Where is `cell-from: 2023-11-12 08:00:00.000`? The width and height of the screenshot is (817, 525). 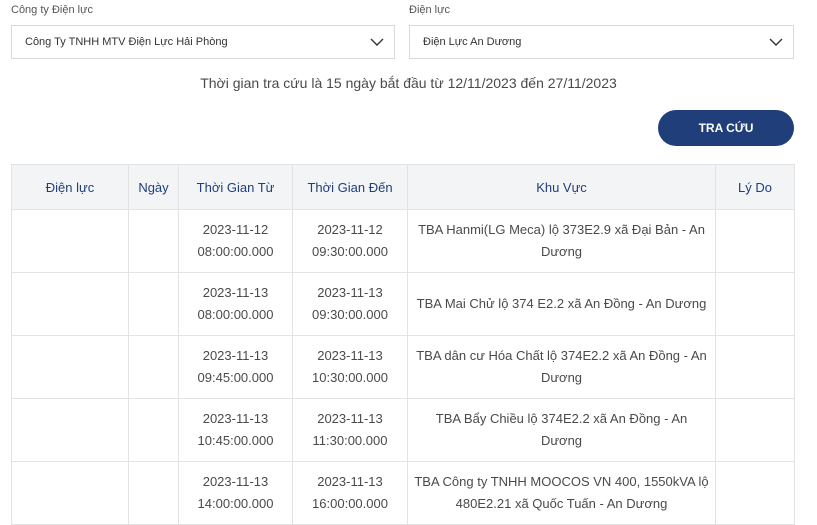
cell-from: 2023-11-12 08:00:00.000 is located at coordinates (235, 241).